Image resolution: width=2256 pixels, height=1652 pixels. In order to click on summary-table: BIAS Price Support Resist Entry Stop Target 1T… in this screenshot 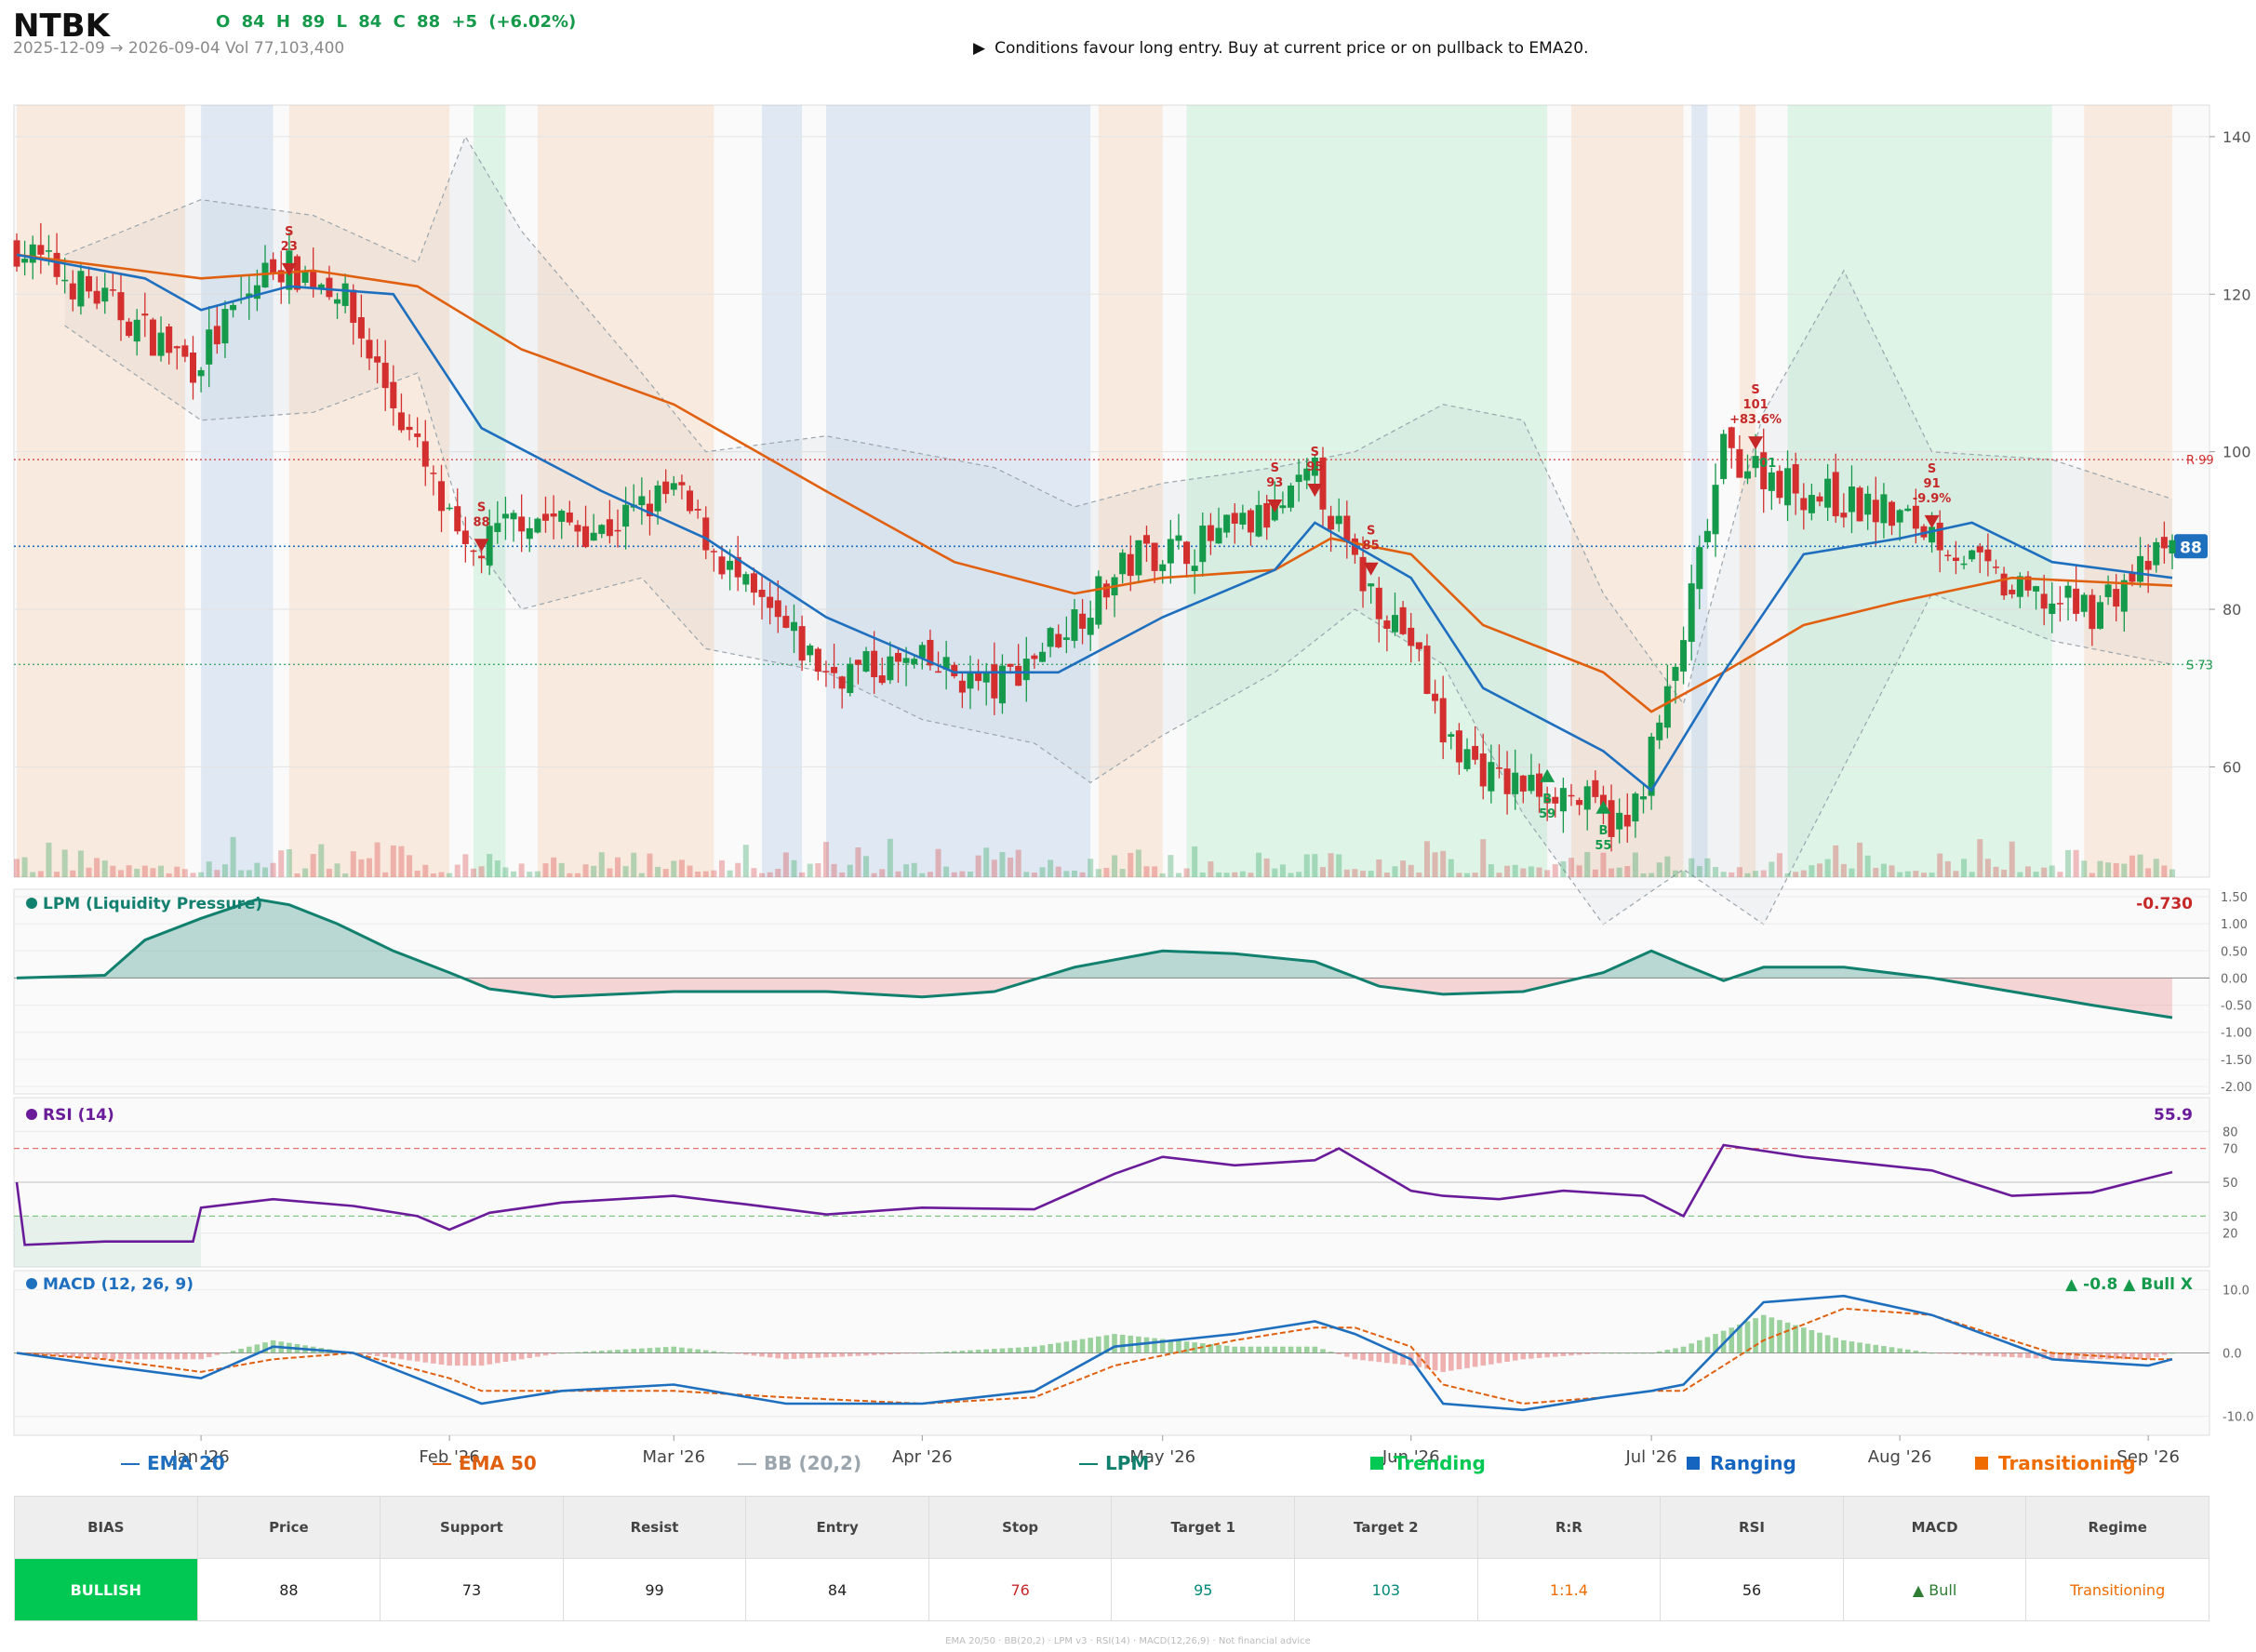, I will do `click(1111, 1558)`.